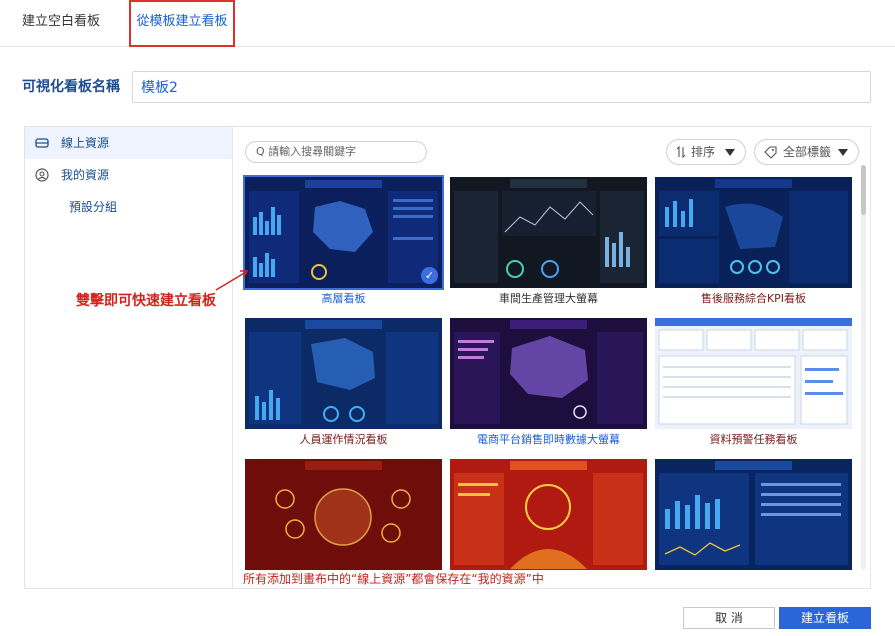 Image resolution: width=895 pixels, height=636 pixels. What do you see at coordinates (93, 207) in the screenshot?
I see `sidebar-item-label: 預設分組` at bounding box center [93, 207].